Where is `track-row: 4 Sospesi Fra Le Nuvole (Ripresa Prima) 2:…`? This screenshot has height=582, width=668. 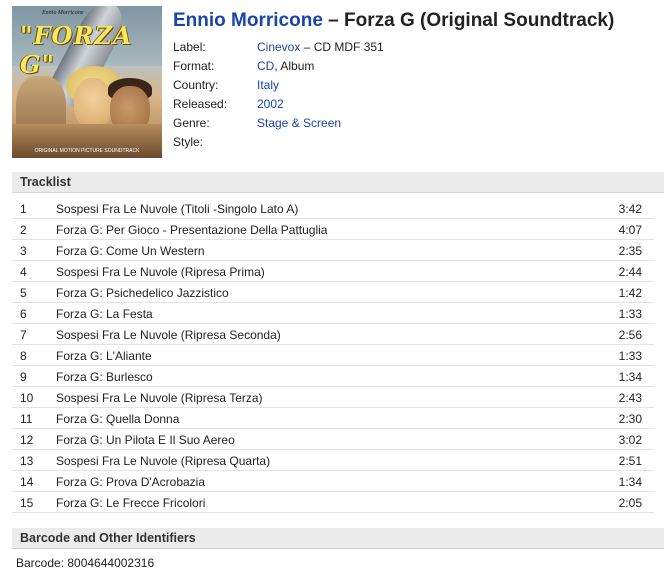
track-row: 4 Sospesi Fra Le Nuvole (Ripresa Prima) 2:… is located at coordinates (333, 271).